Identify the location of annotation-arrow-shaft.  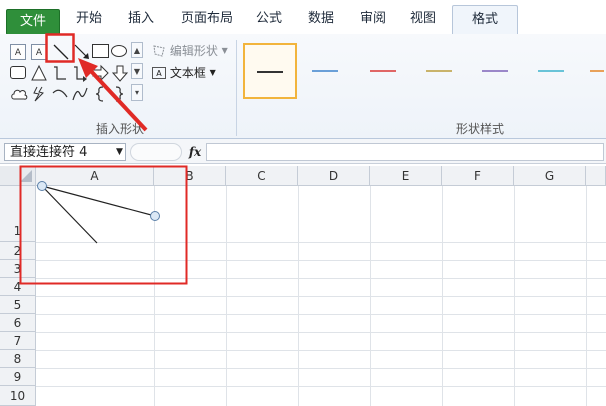
(118, 100).